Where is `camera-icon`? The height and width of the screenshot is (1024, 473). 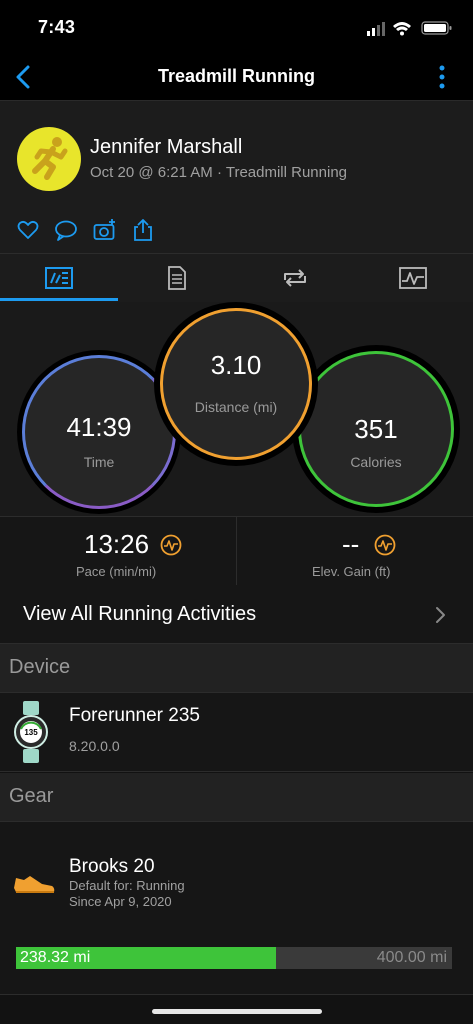
camera-icon is located at coordinates (105, 230).